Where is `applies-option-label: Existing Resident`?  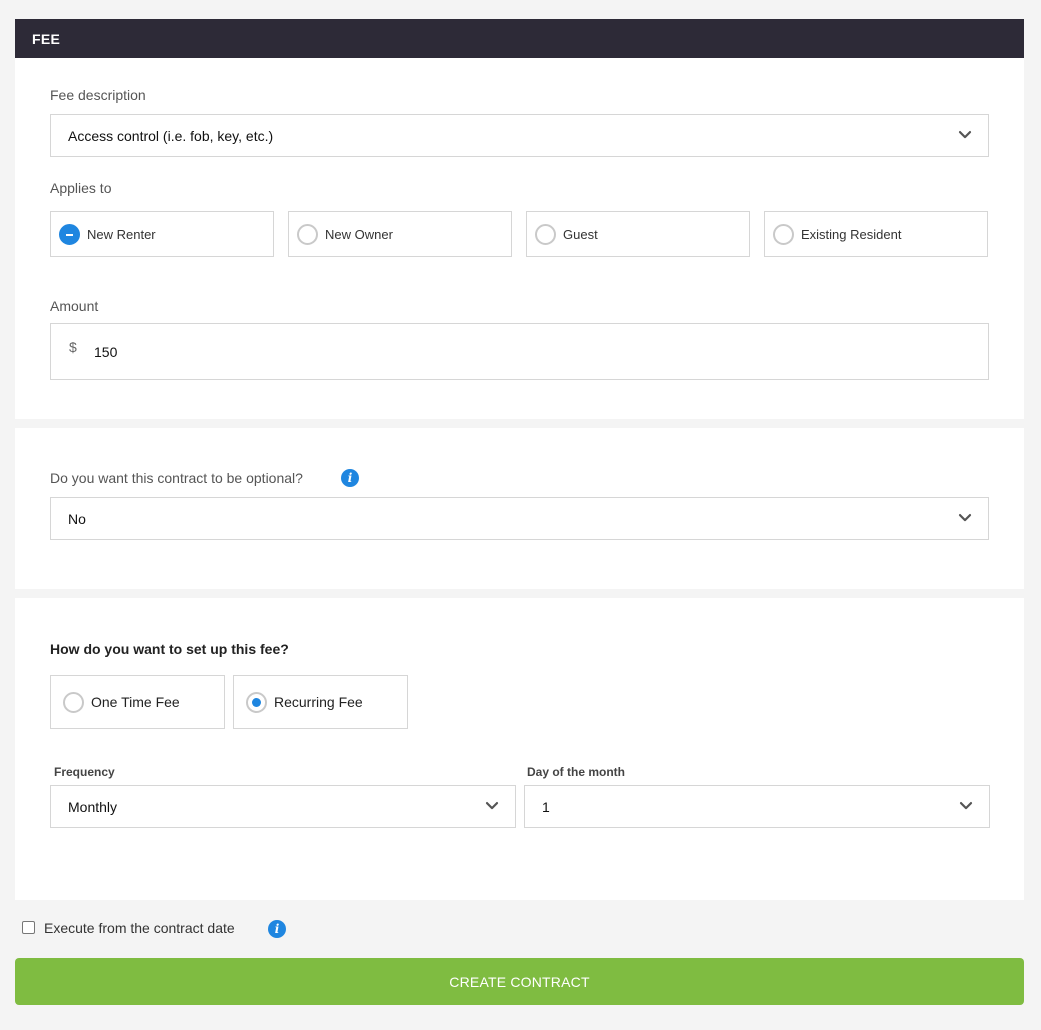 applies-option-label: Existing Resident is located at coordinates (851, 234).